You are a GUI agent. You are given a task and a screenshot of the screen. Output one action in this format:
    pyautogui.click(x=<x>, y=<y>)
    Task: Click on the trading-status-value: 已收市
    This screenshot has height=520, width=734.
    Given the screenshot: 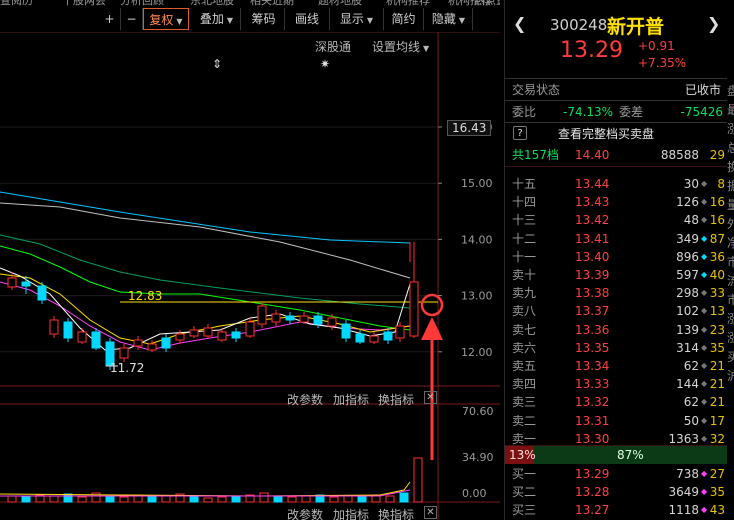 What is the action you would take?
    pyautogui.click(x=702, y=90)
    